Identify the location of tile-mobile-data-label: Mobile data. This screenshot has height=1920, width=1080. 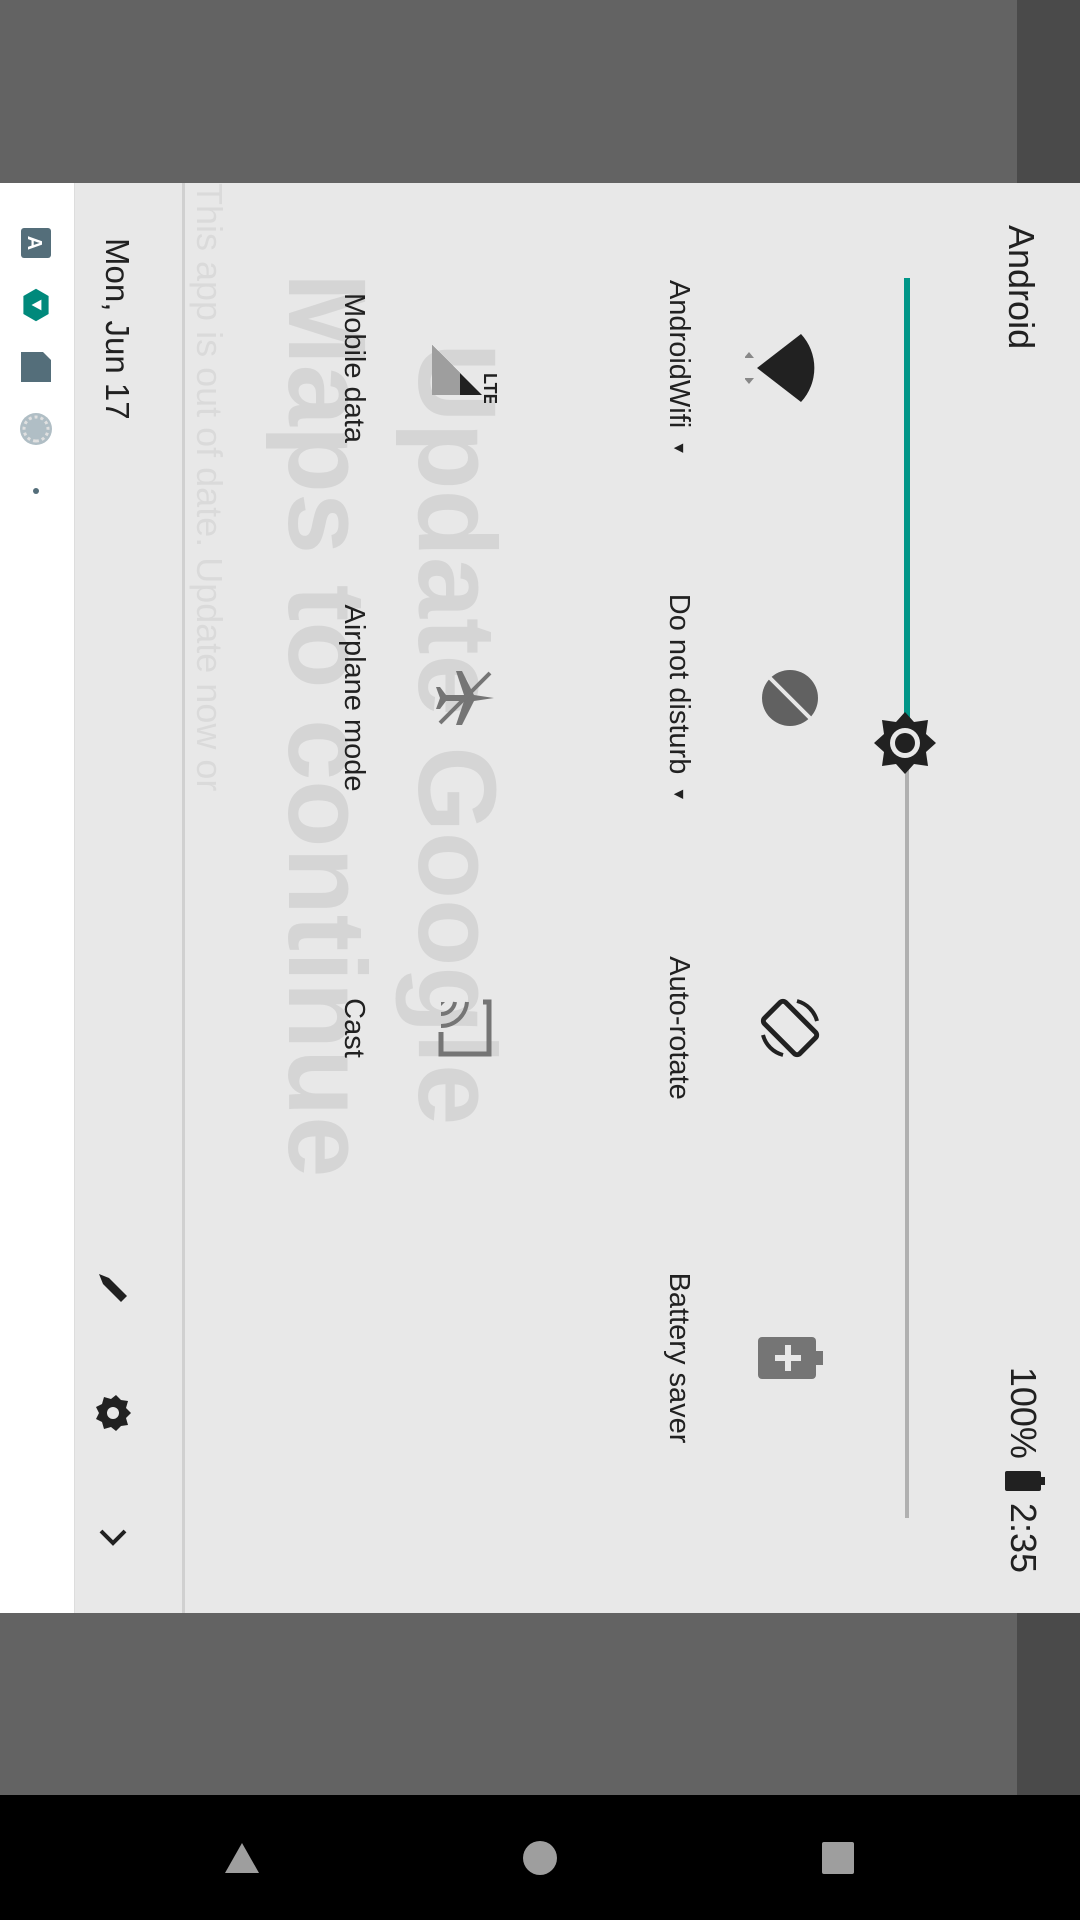
(354, 368).